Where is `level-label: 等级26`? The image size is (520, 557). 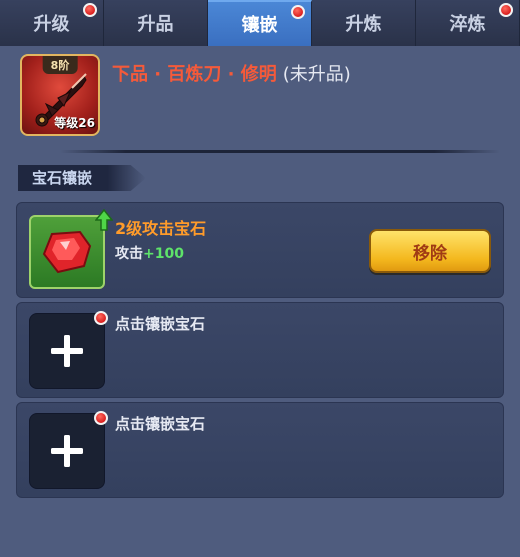
level-label: 等级26 is located at coordinates (74, 123).